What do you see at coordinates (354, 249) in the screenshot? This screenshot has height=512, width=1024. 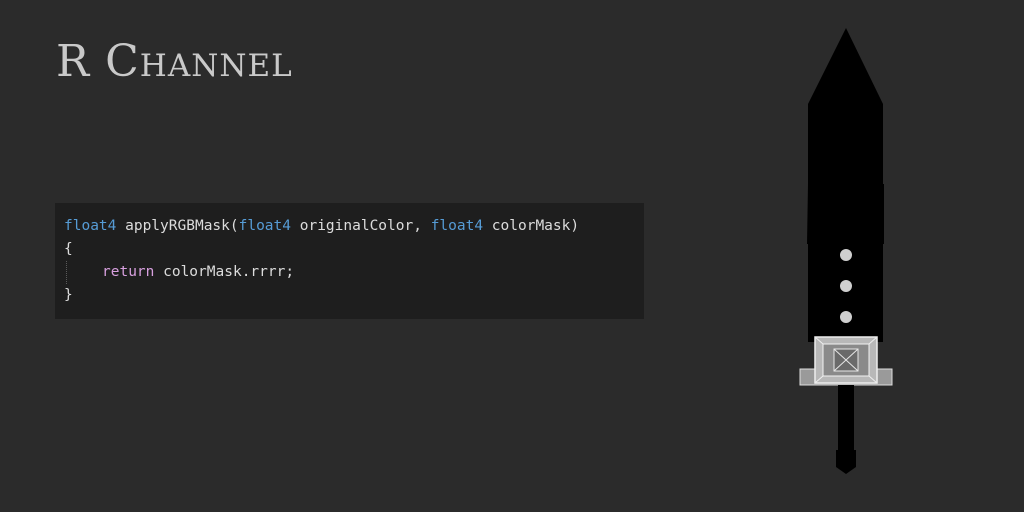 I see `code-line-open-brace: {` at bounding box center [354, 249].